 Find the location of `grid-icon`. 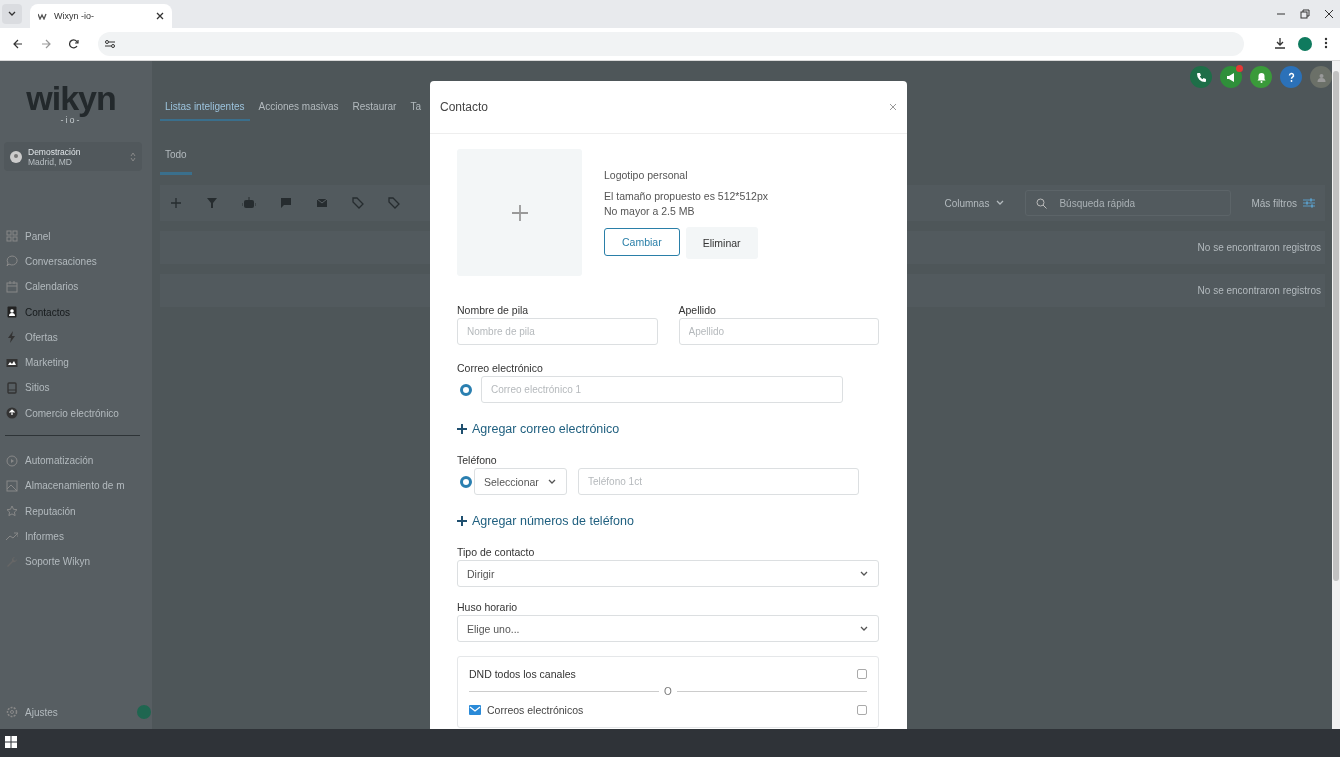

grid-icon is located at coordinates (12, 236).